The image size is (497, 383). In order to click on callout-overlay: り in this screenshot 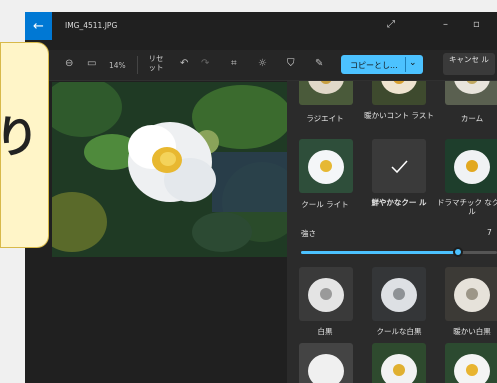, I will do `click(24, 145)`.